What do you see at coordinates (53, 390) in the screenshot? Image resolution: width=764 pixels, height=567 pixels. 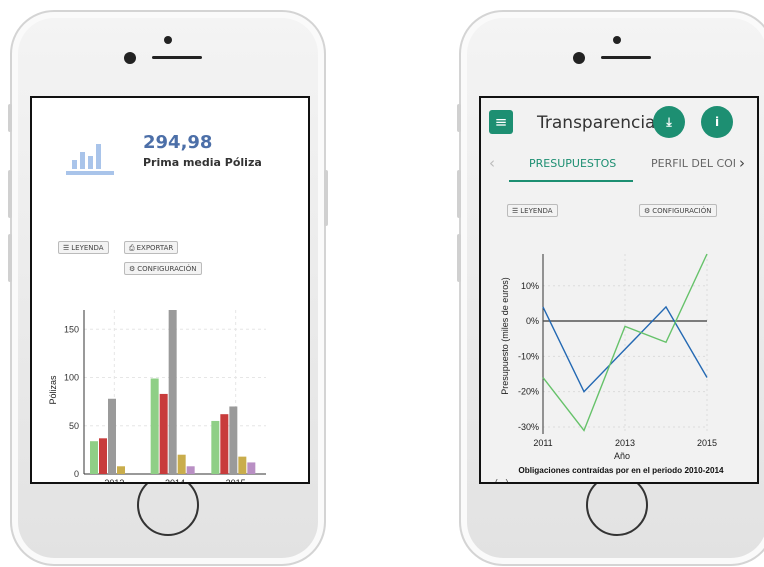 I see `y-axis-label: Pólizas` at bounding box center [53, 390].